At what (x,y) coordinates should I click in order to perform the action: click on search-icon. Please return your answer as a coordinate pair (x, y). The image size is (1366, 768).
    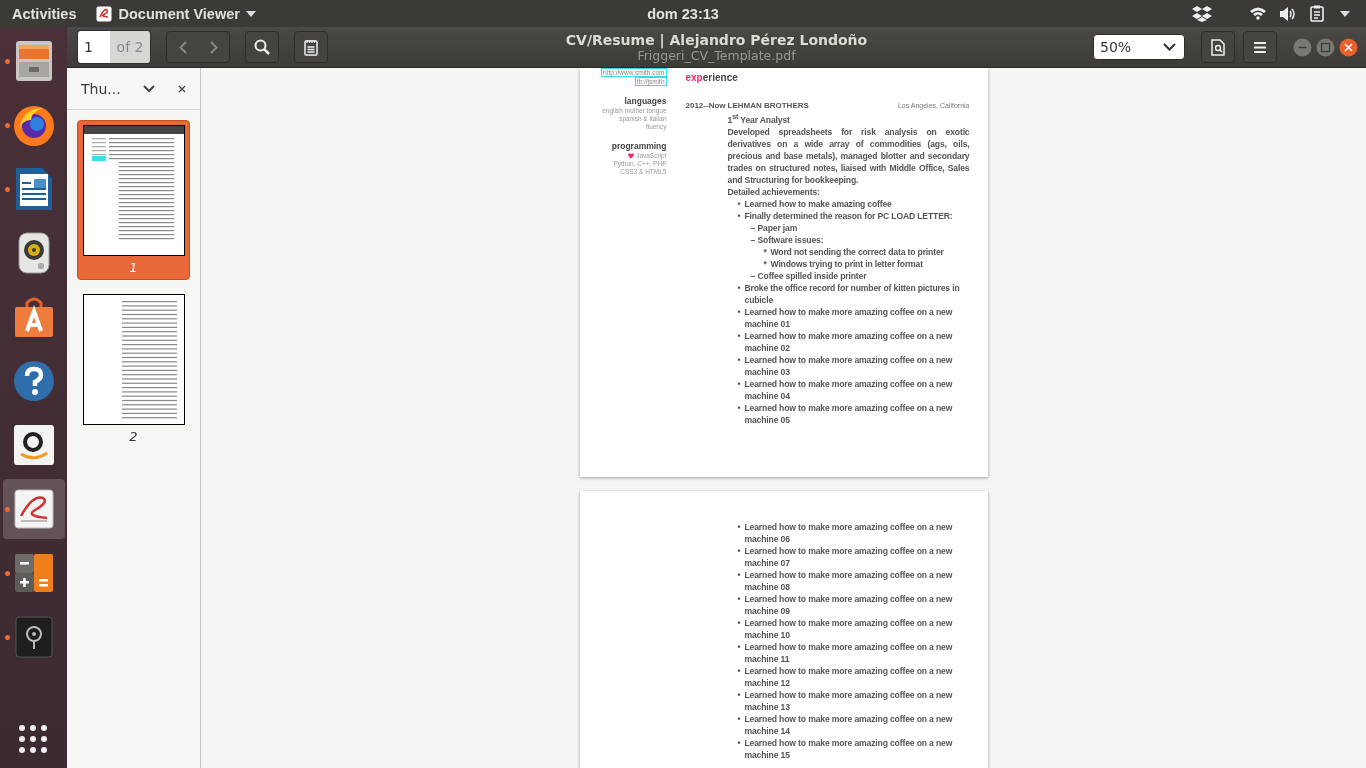
    Looking at the image, I should click on (262, 47).